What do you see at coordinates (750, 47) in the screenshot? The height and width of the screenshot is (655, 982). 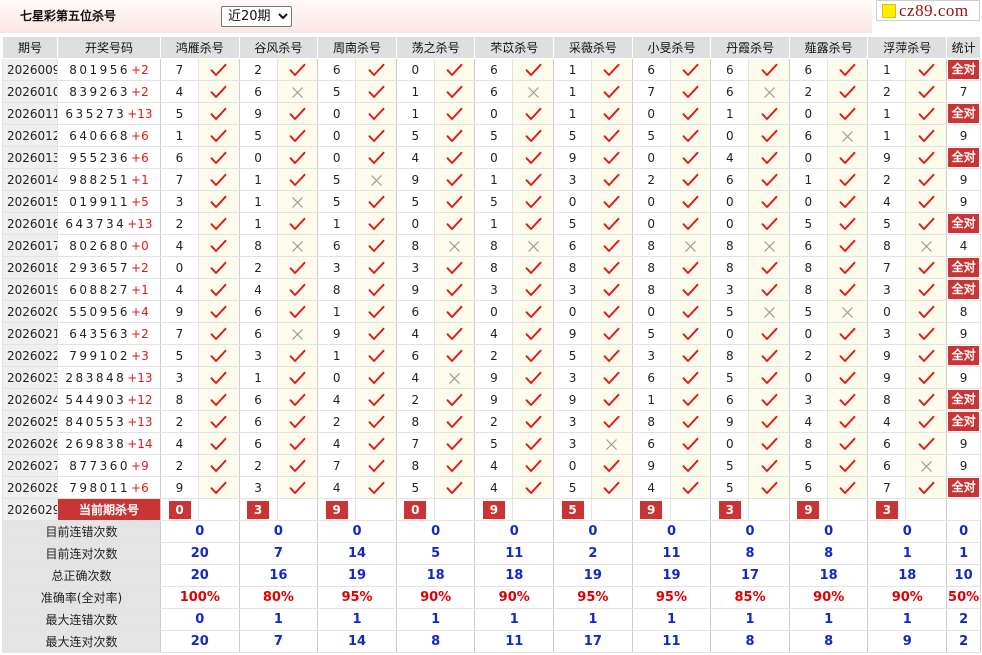 I see `column-header-expert: 丹霞杀号` at bounding box center [750, 47].